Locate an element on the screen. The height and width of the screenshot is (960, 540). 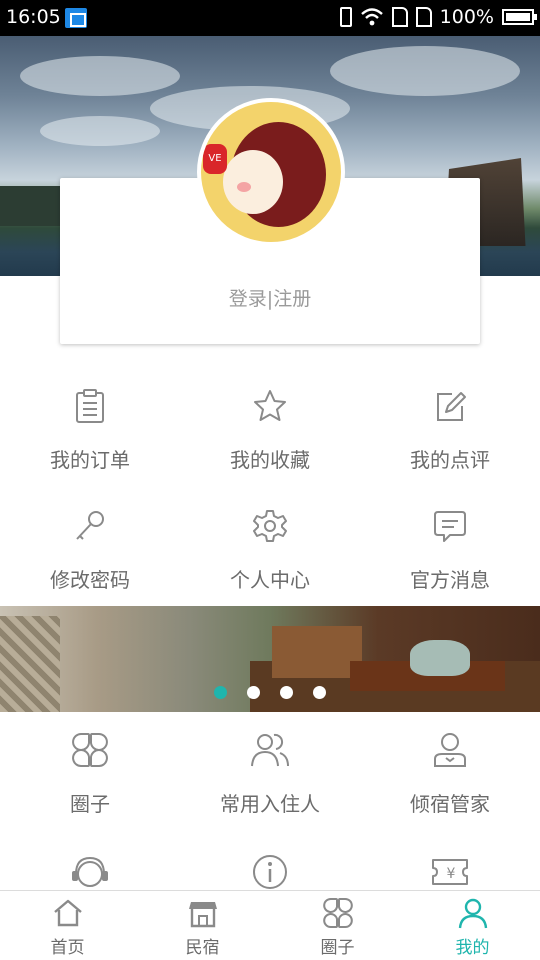
screenshot-icon is located at coordinates (76, 18).